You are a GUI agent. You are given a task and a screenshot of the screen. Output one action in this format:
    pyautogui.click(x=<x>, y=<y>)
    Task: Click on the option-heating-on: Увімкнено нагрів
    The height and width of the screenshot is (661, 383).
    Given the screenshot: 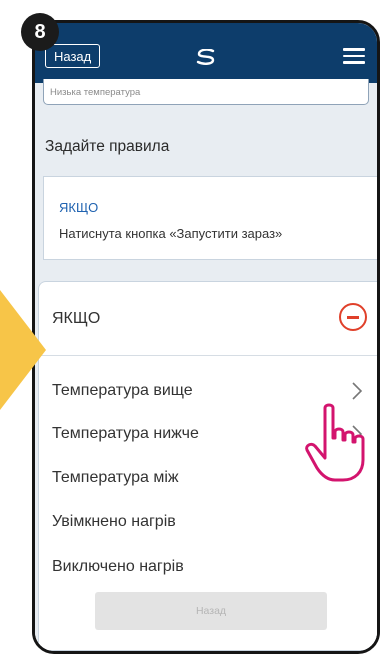 What is the action you would take?
    pyautogui.click(x=208, y=522)
    